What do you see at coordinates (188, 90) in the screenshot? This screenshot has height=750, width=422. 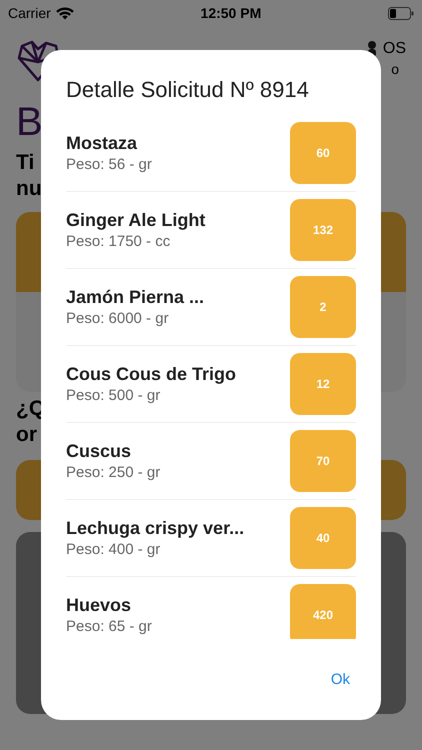 I see `dialog-title: Detalle Solicitud Nº 8914` at bounding box center [188, 90].